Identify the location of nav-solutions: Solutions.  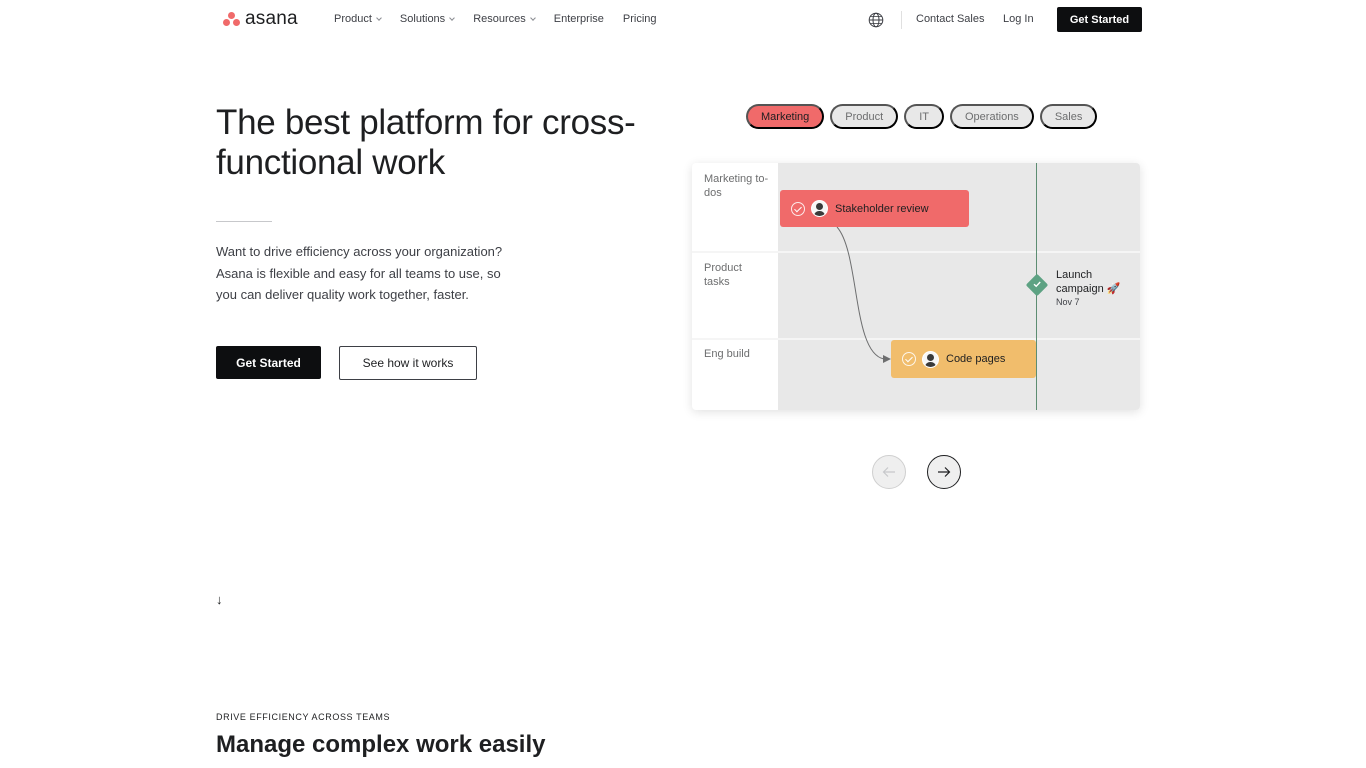
(427, 19).